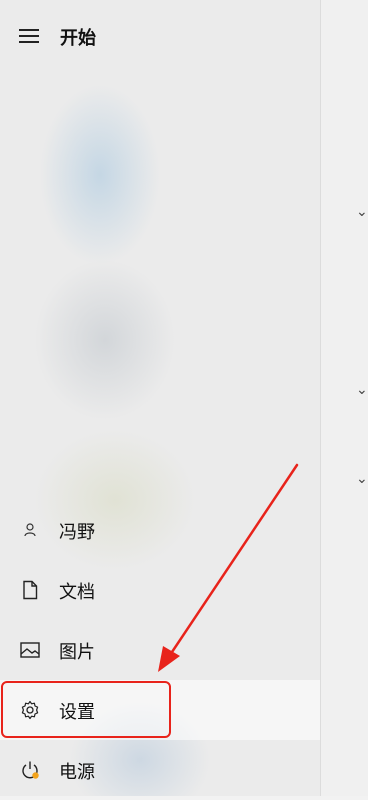  Describe the element at coordinates (77, 532) in the screenshot. I see `sidebar-item-label: 冯野` at that location.